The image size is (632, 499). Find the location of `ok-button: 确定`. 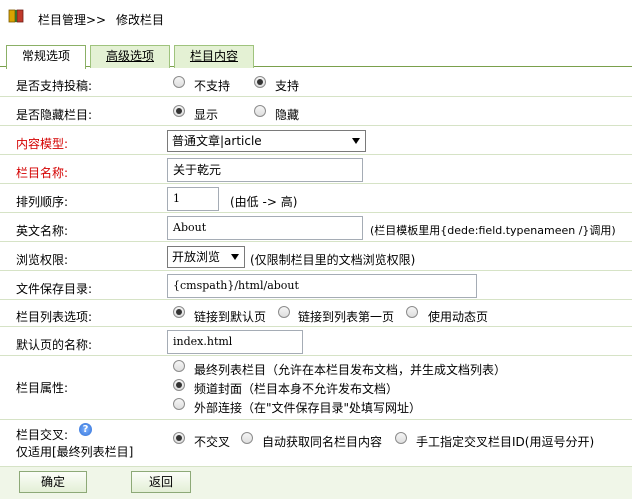

ok-button: 确定 is located at coordinates (53, 482).